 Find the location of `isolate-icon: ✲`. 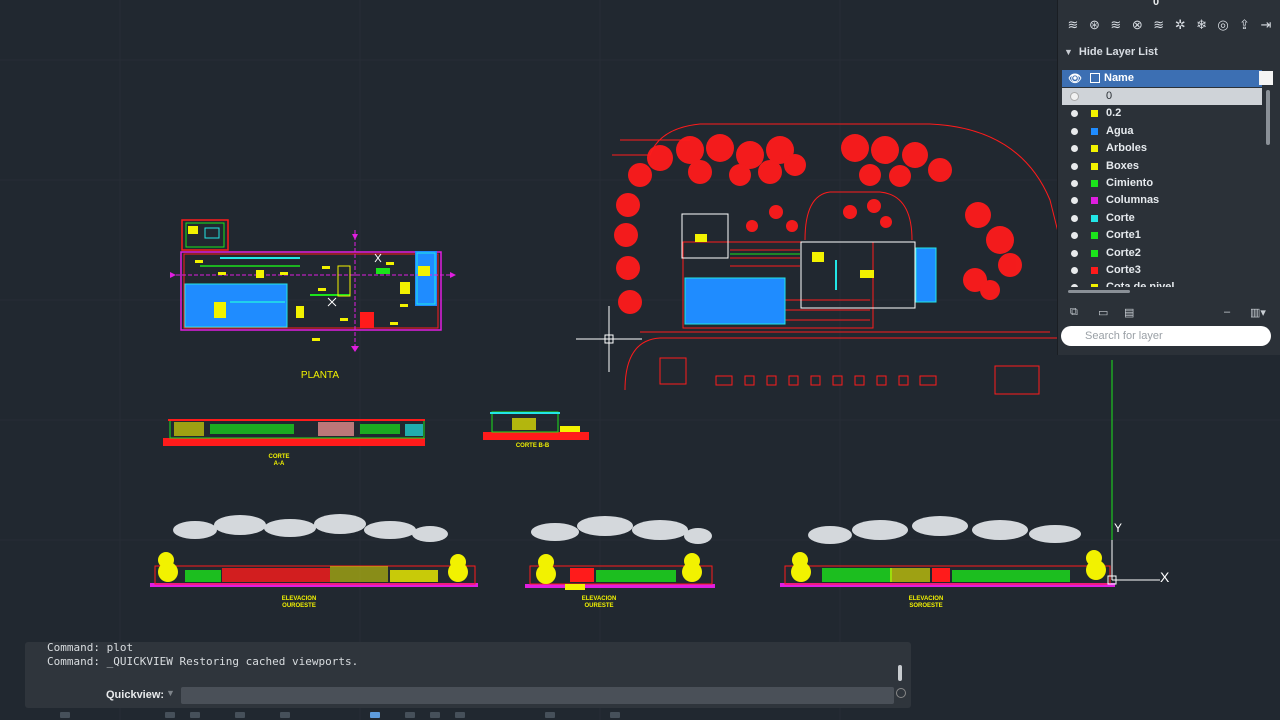

isolate-icon: ✲ is located at coordinates (1180, 25).